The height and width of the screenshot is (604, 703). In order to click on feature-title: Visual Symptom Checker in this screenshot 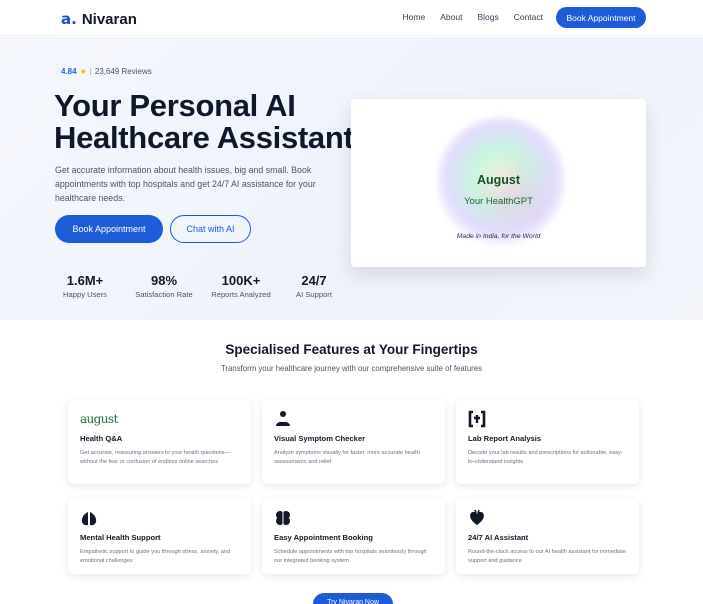, I will do `click(320, 438)`.